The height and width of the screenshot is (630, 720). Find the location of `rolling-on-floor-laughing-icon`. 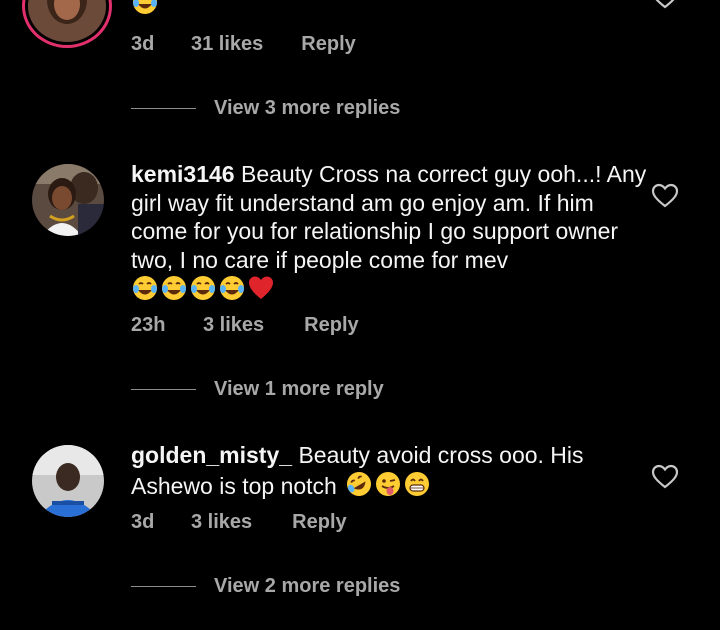

rolling-on-floor-laughing-icon is located at coordinates (359, 484).